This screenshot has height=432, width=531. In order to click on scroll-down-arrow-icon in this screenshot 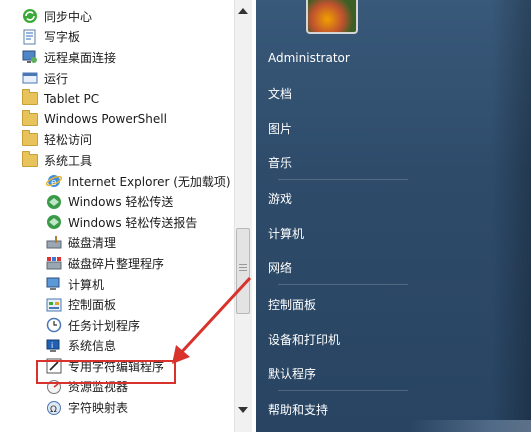, I will do `click(243, 410)`.